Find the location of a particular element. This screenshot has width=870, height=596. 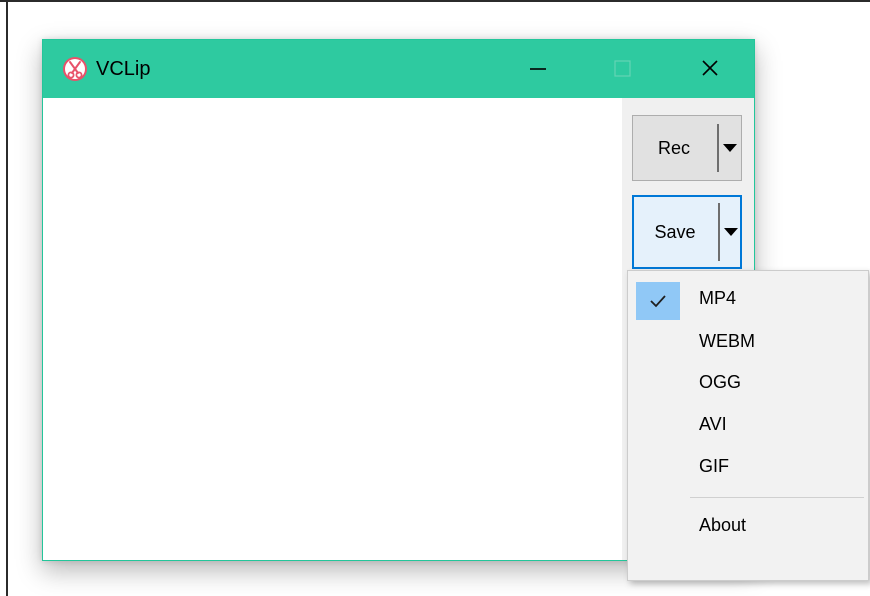

checkmark-highlight is located at coordinates (658, 301).